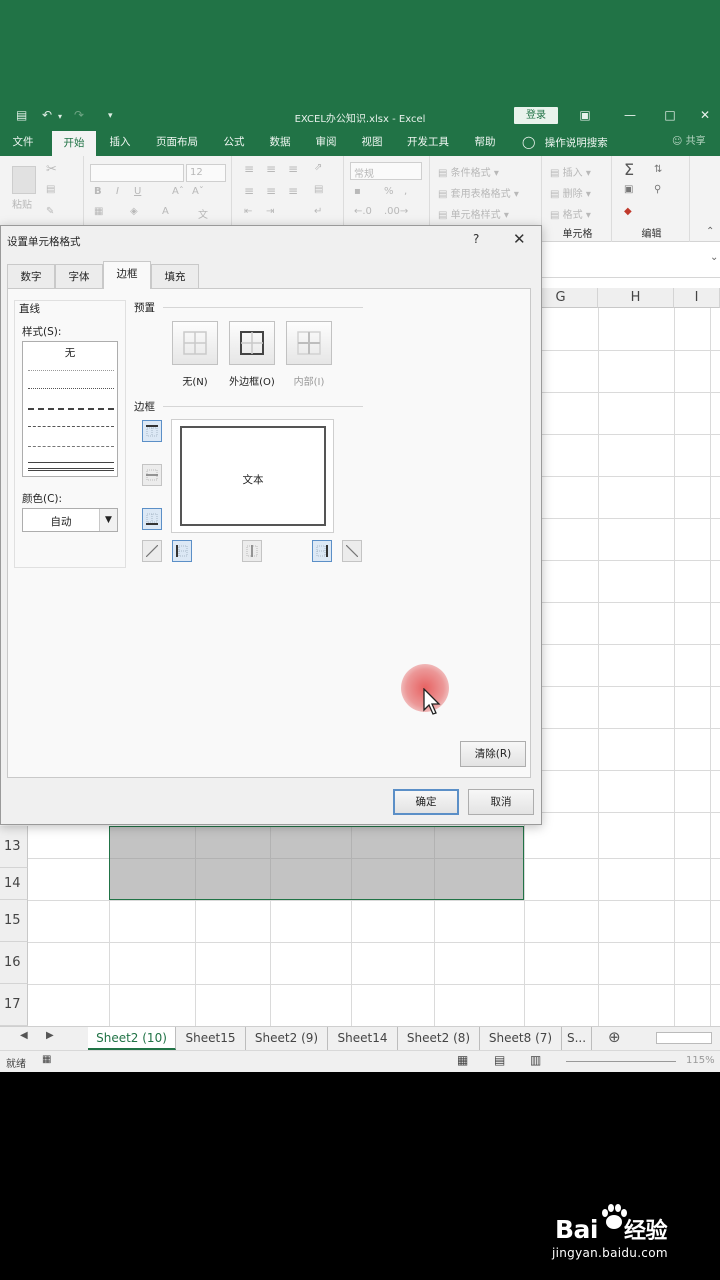 This screenshot has width=720, height=1280. What do you see at coordinates (657, 189) in the screenshot?
I see `find-select-icon: ⚲` at bounding box center [657, 189].